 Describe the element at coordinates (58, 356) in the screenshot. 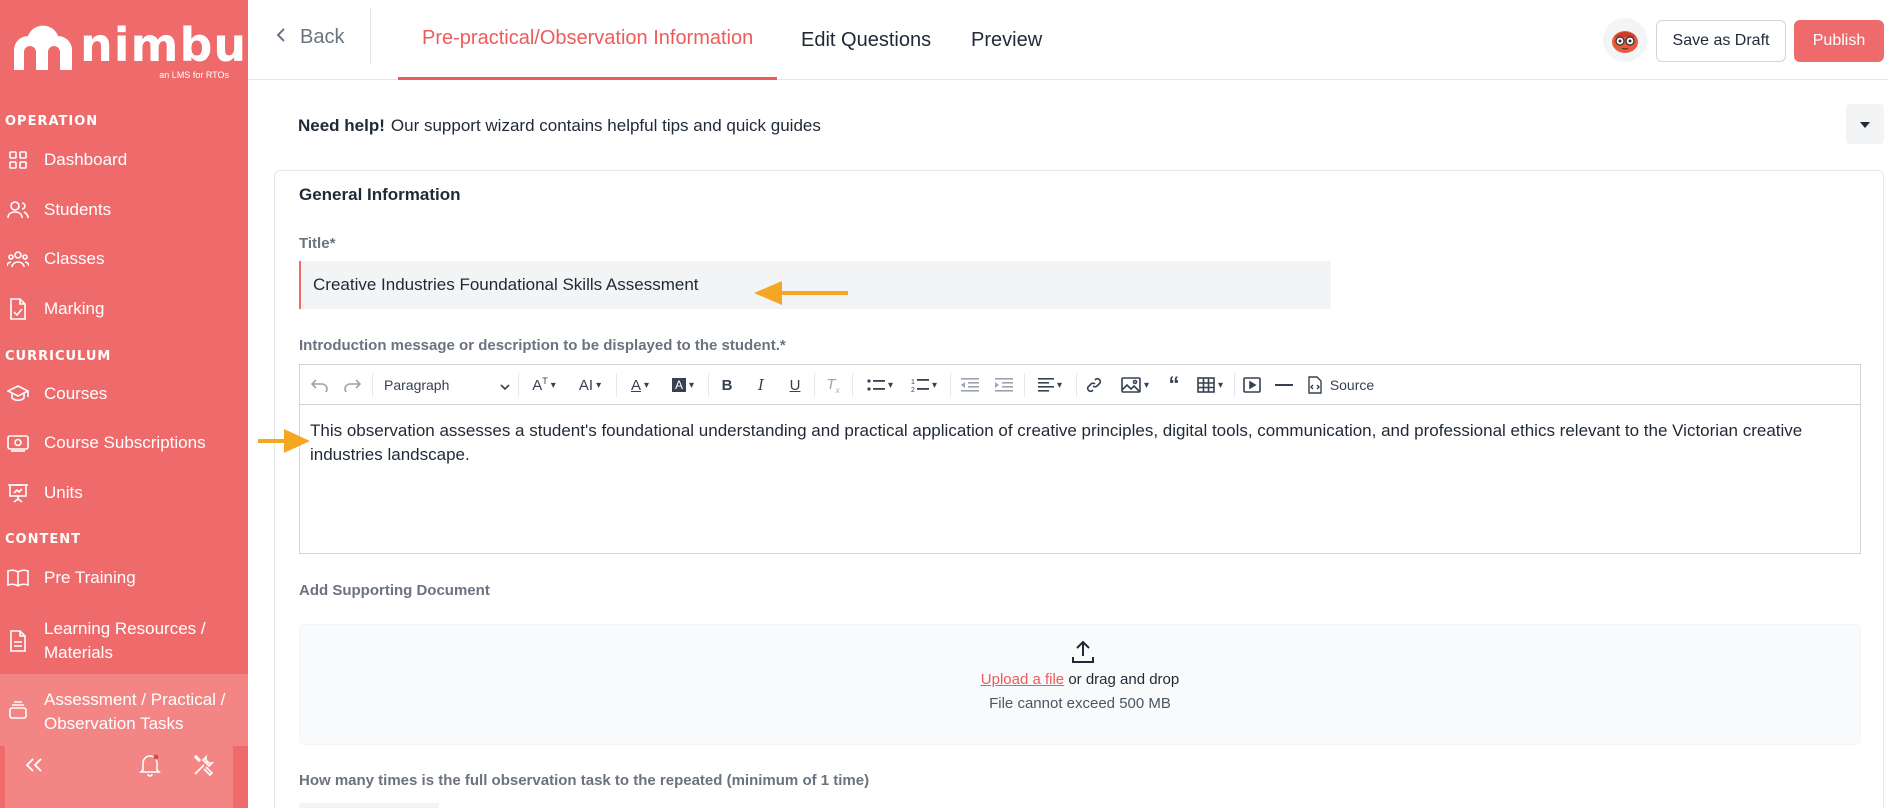

I see `section-curriculum: CURRICULUM` at that location.